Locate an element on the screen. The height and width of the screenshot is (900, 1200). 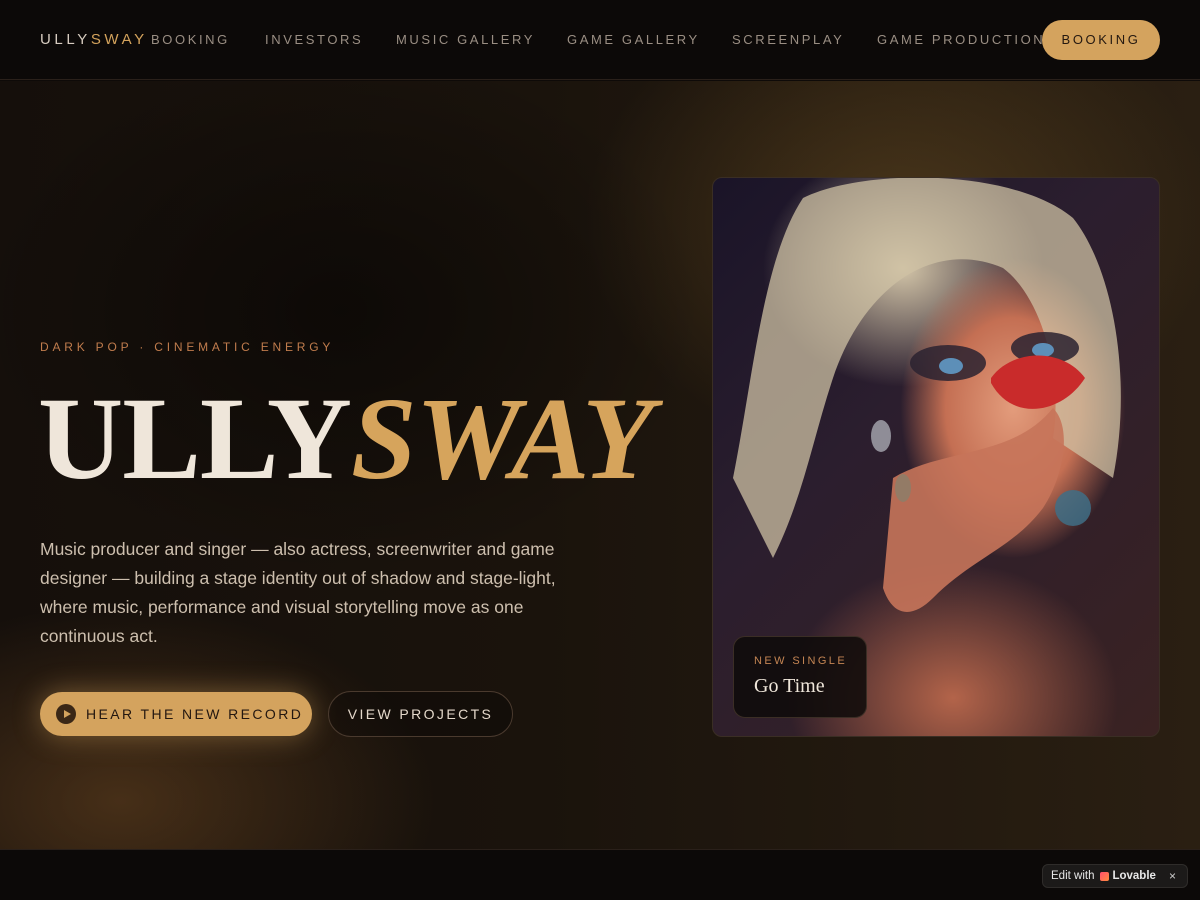
hero-title: ULLYSWAY is located at coordinates (346, 439).